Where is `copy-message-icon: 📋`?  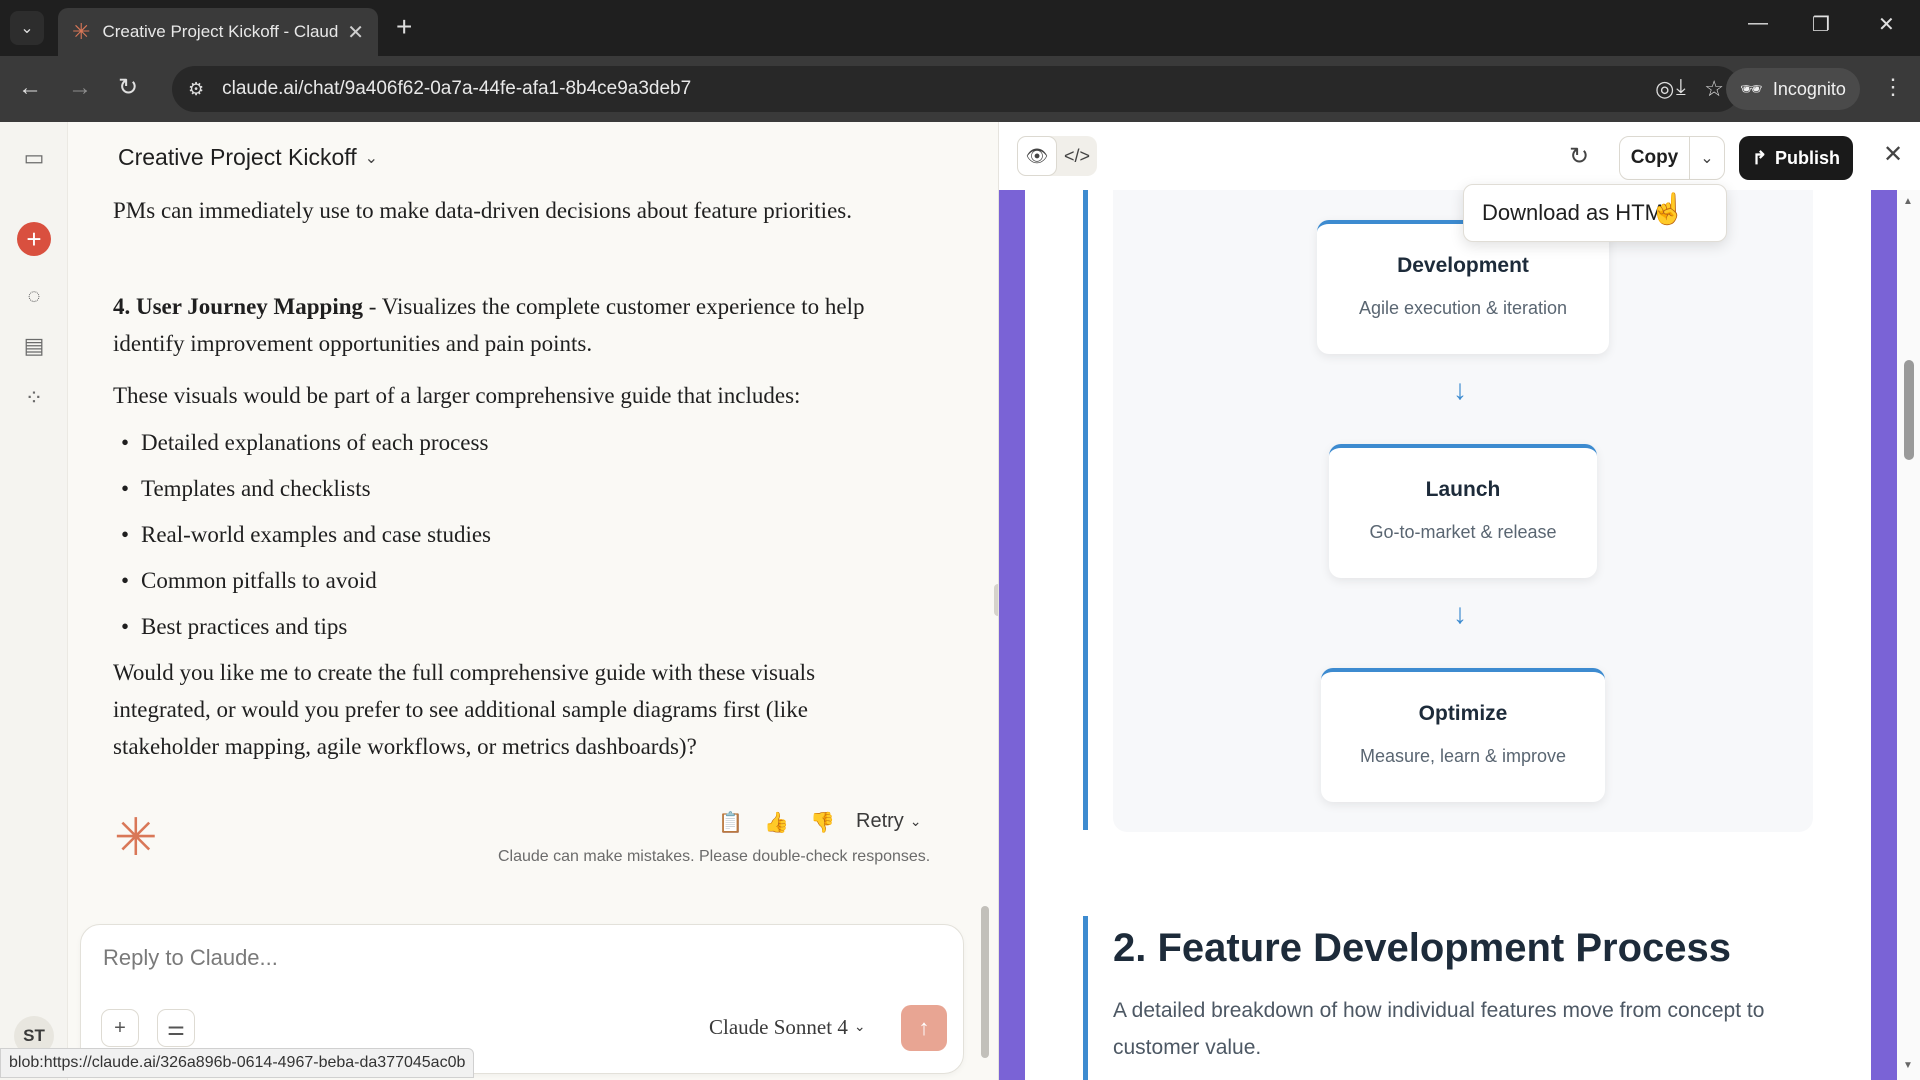
copy-message-icon: 📋 is located at coordinates (730, 822).